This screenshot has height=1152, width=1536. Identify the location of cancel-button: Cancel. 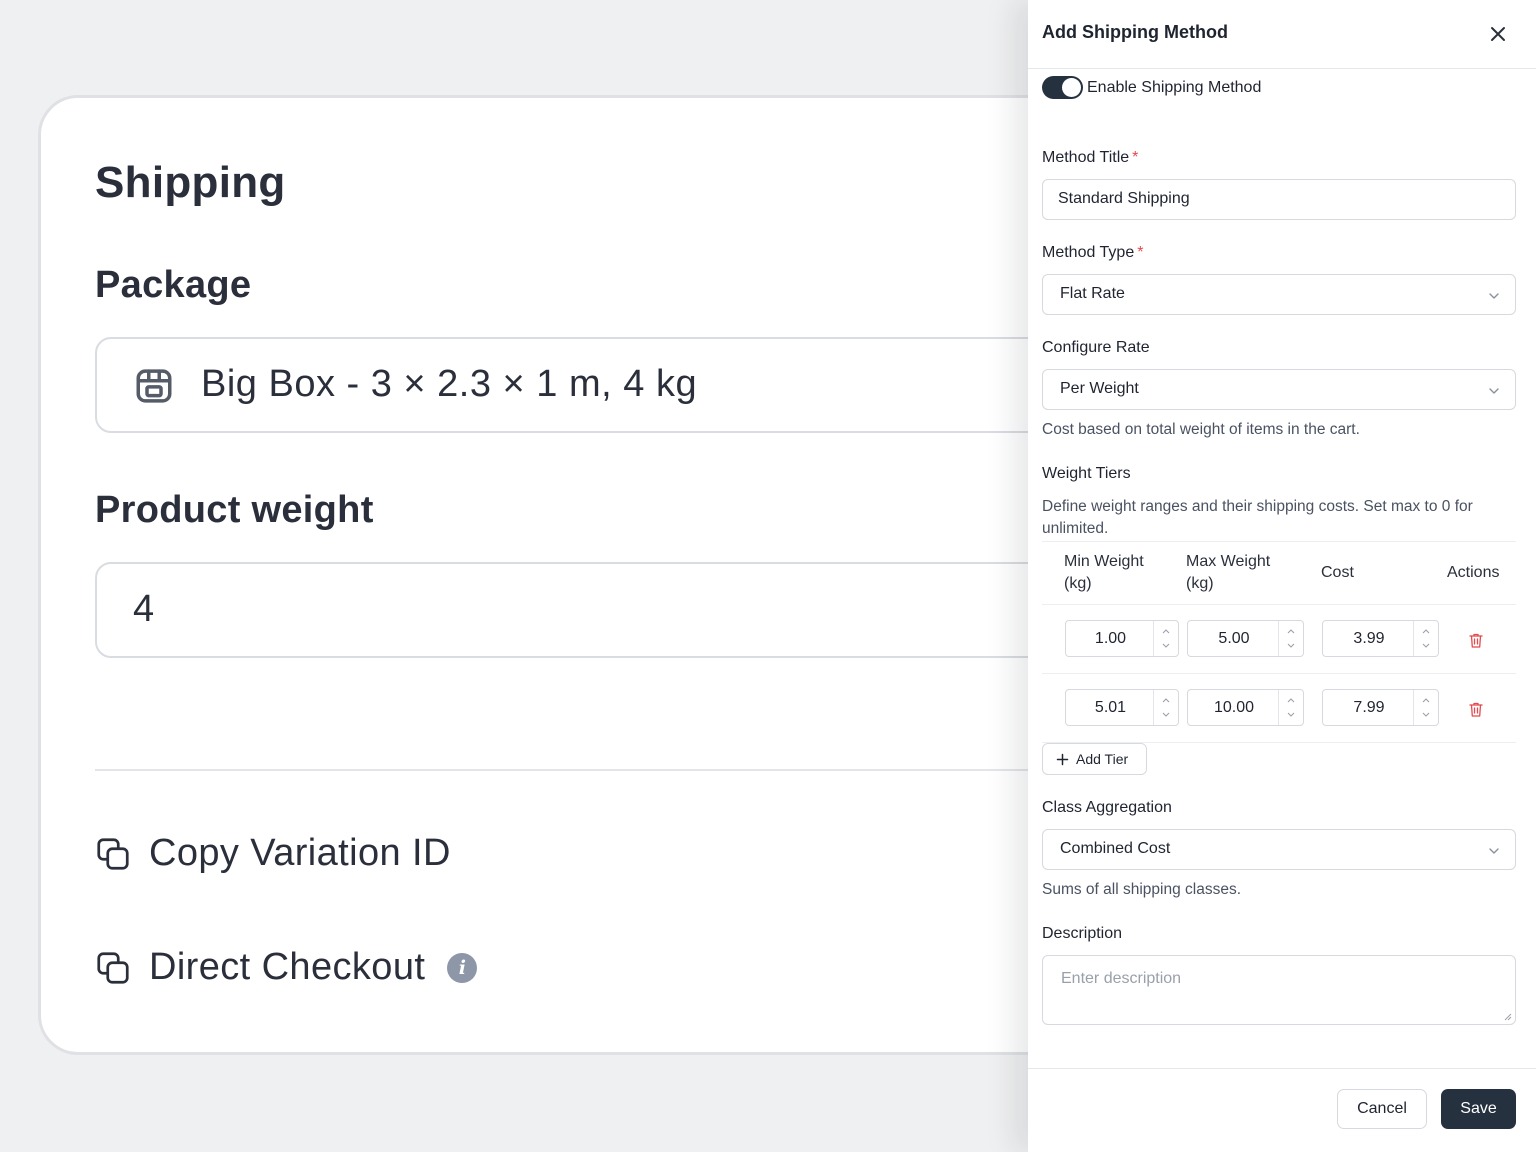
(1382, 1109).